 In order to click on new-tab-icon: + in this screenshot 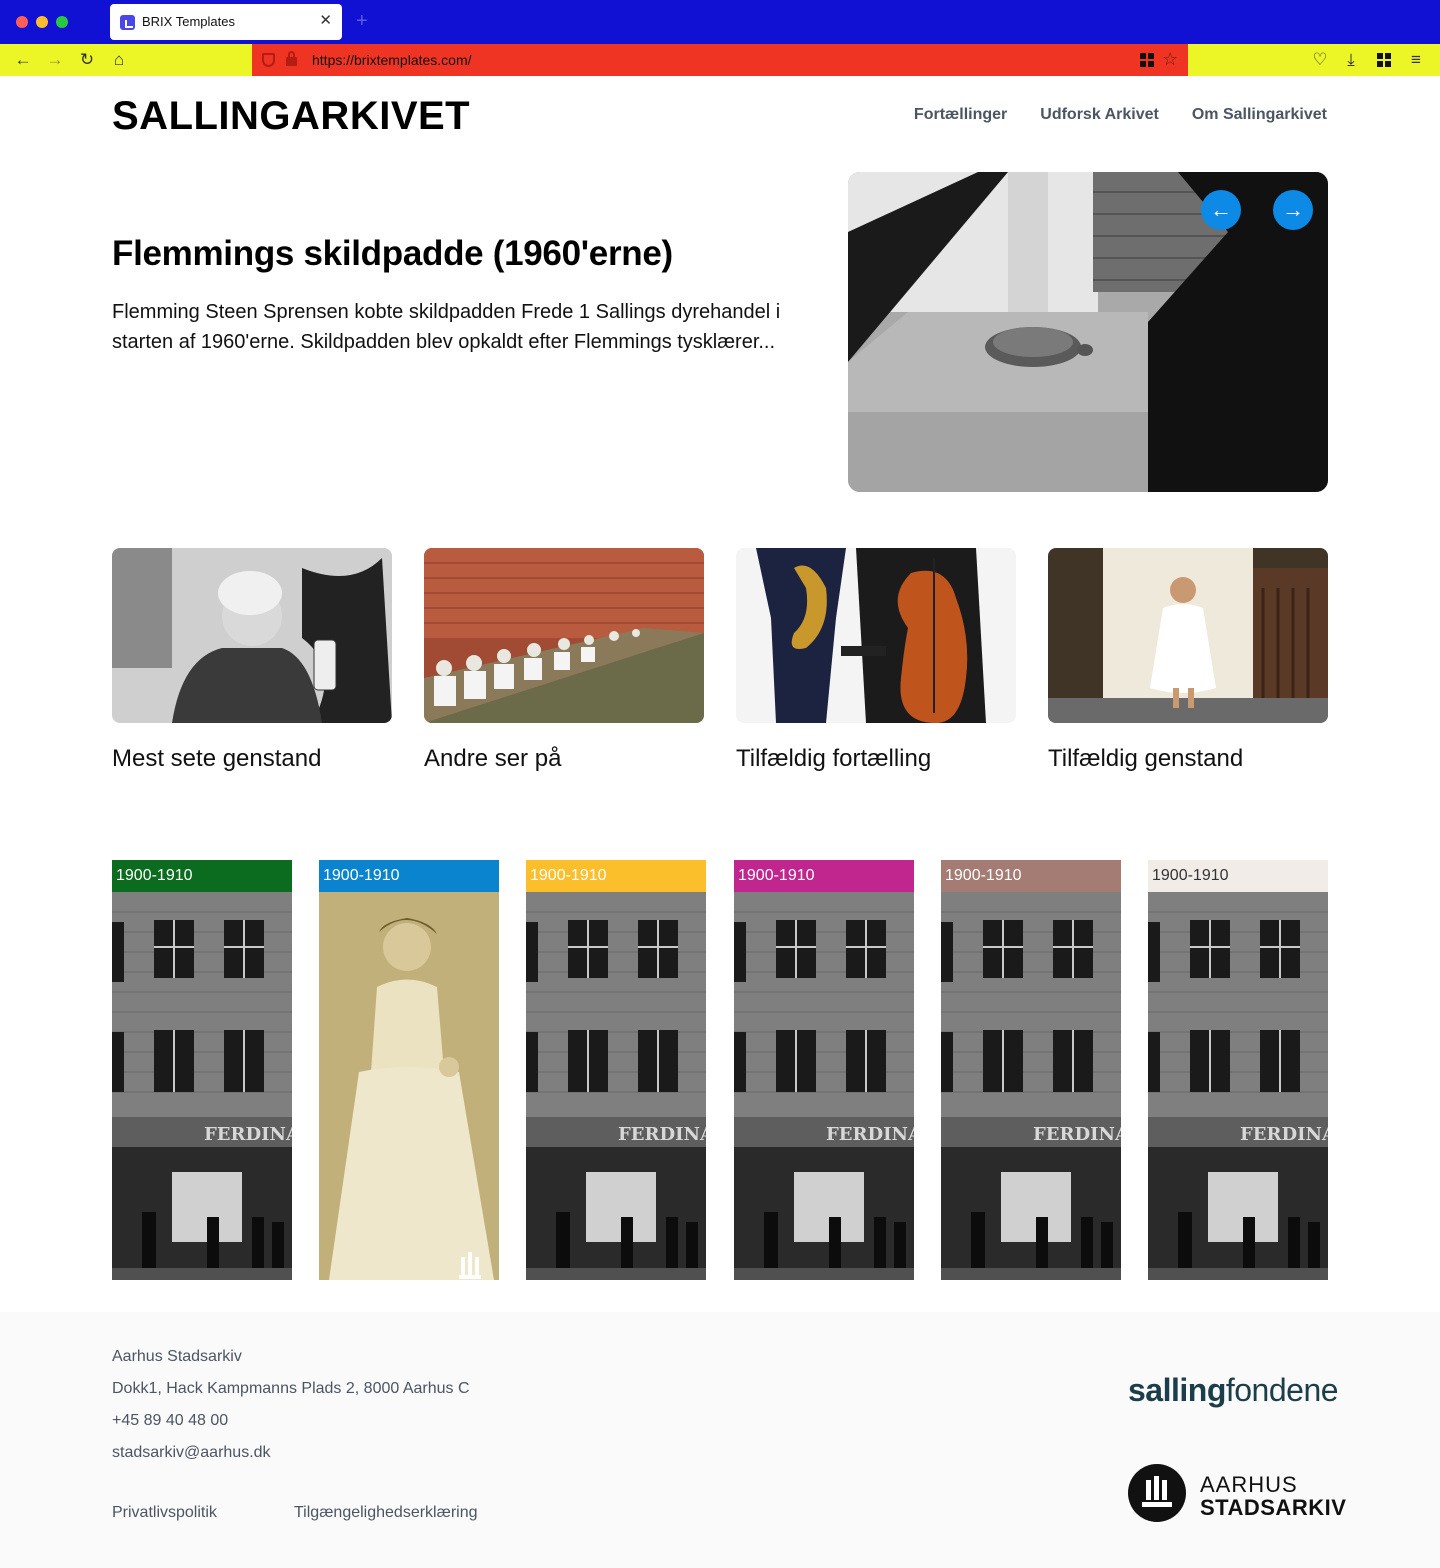, I will do `click(362, 21)`.